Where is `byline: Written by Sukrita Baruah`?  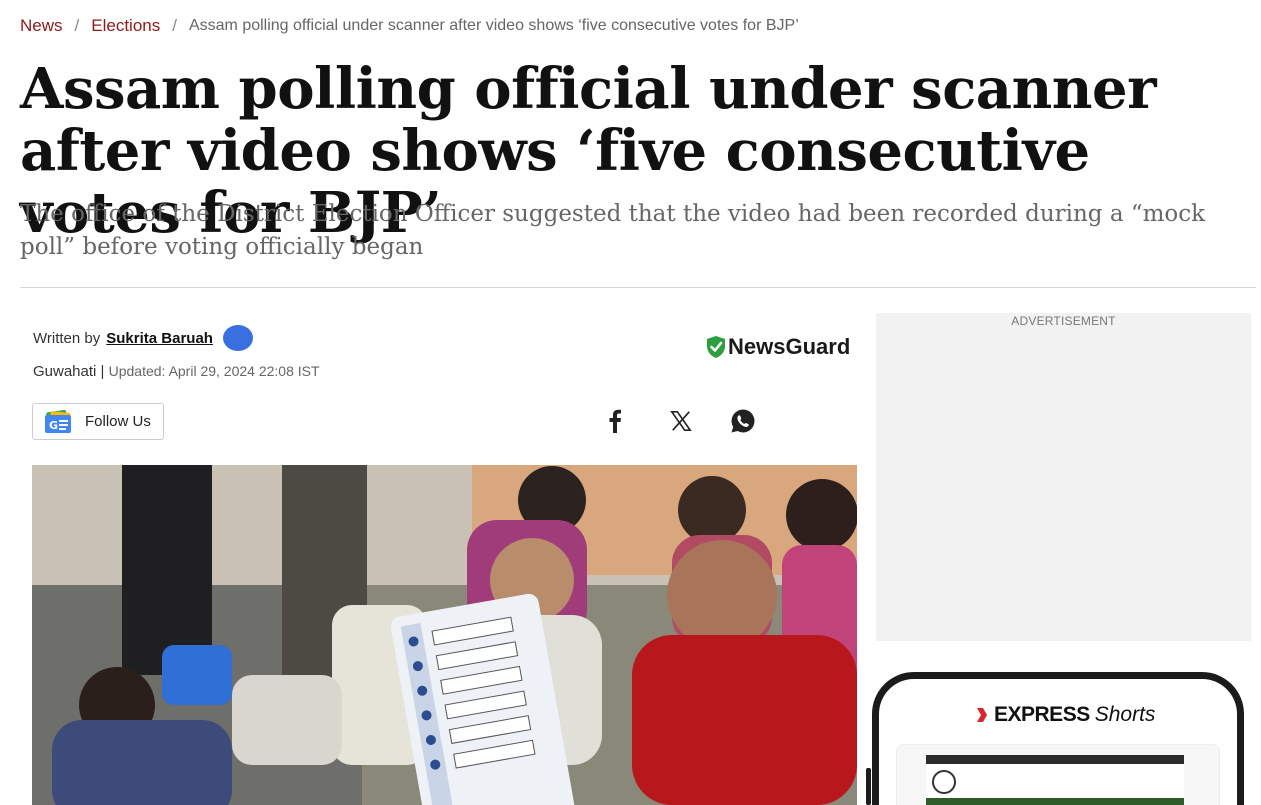 byline: Written by Sukrita Baruah is located at coordinates (143, 338).